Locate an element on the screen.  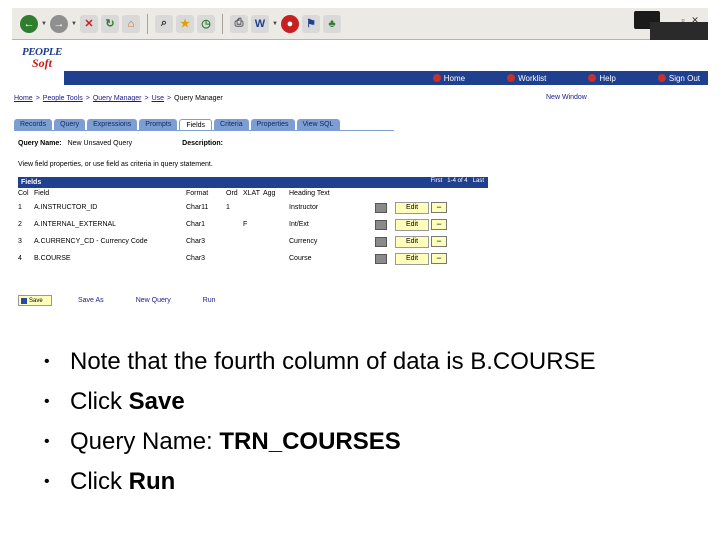
grid-first-link: First is located at coordinates (437, 181).